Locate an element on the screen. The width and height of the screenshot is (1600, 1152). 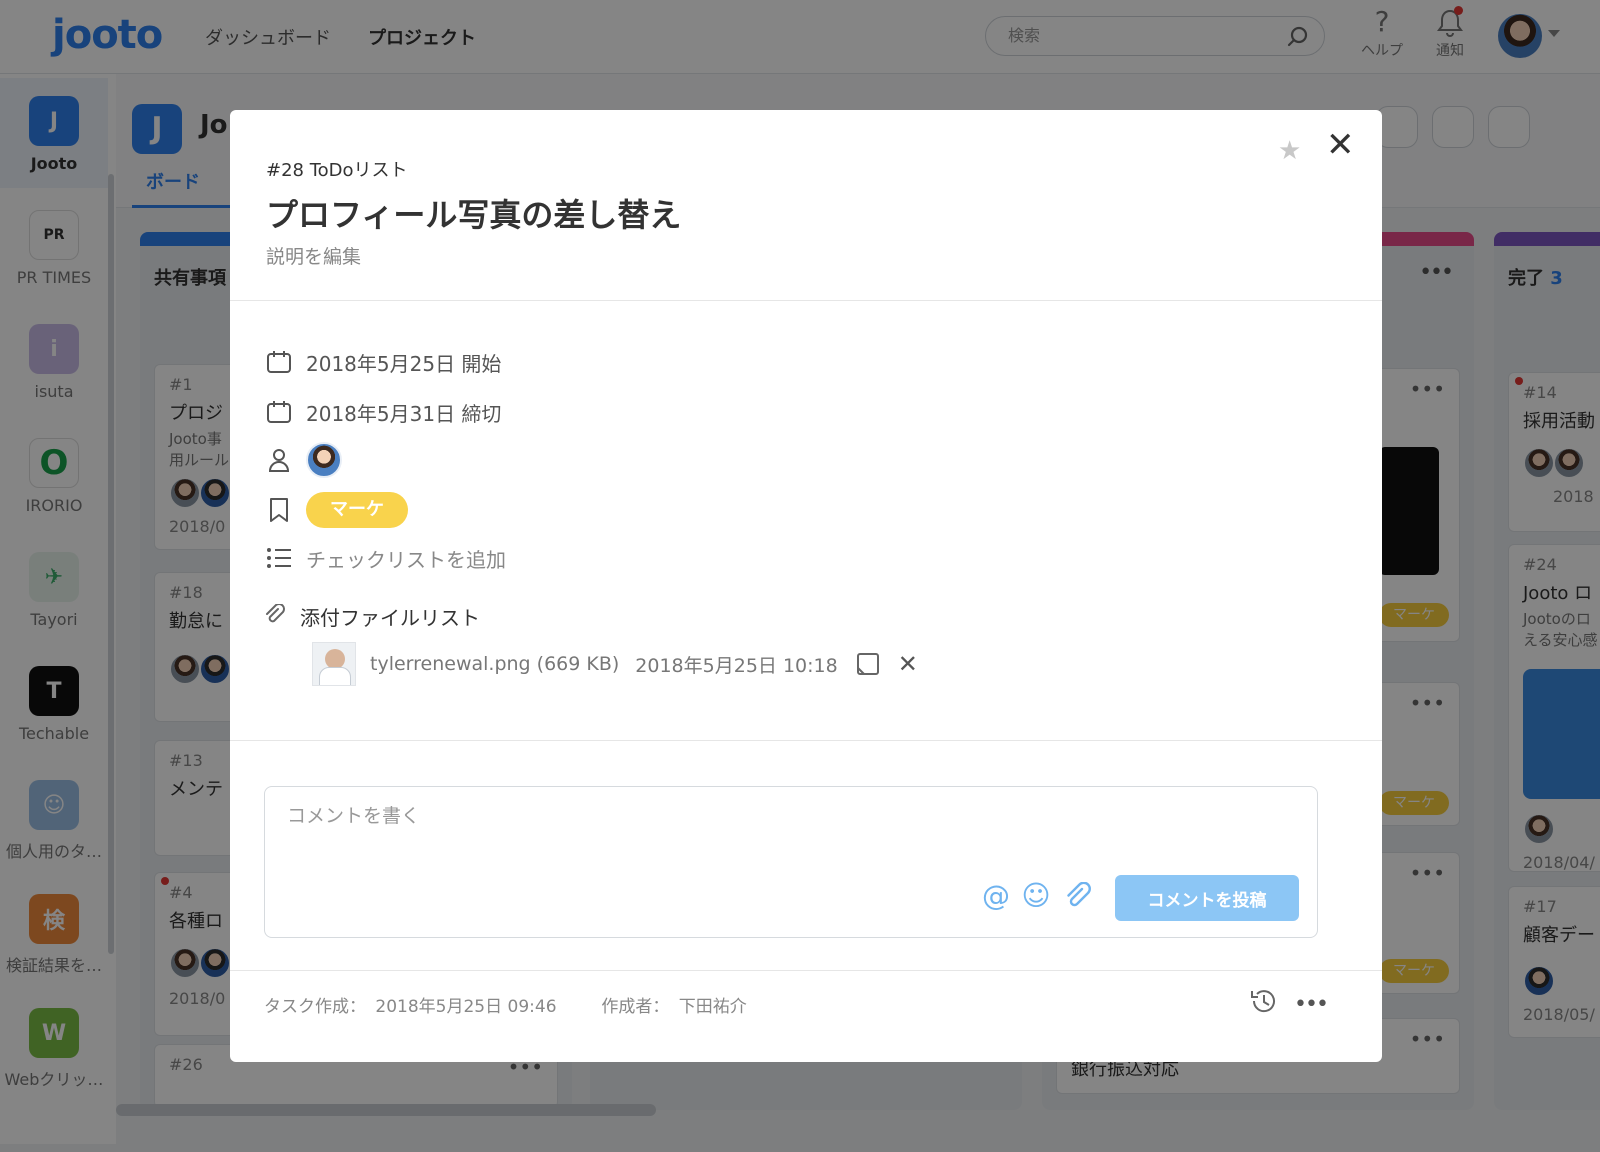
attachments-heading: 添付ファイルリスト is located at coordinates (372, 616).